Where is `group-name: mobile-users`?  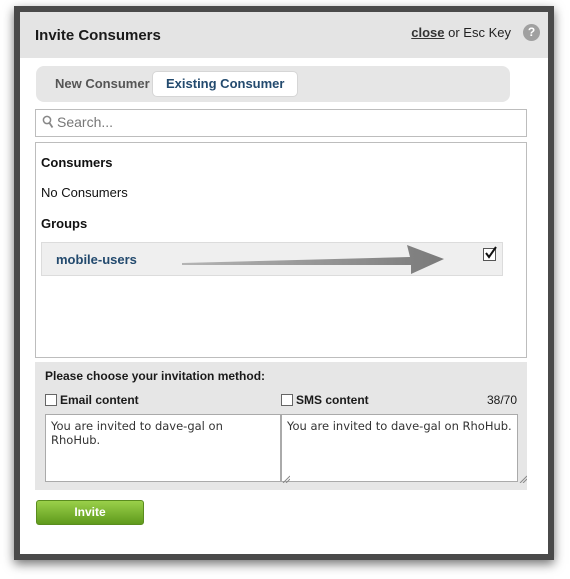
group-name: mobile-users is located at coordinates (96, 259).